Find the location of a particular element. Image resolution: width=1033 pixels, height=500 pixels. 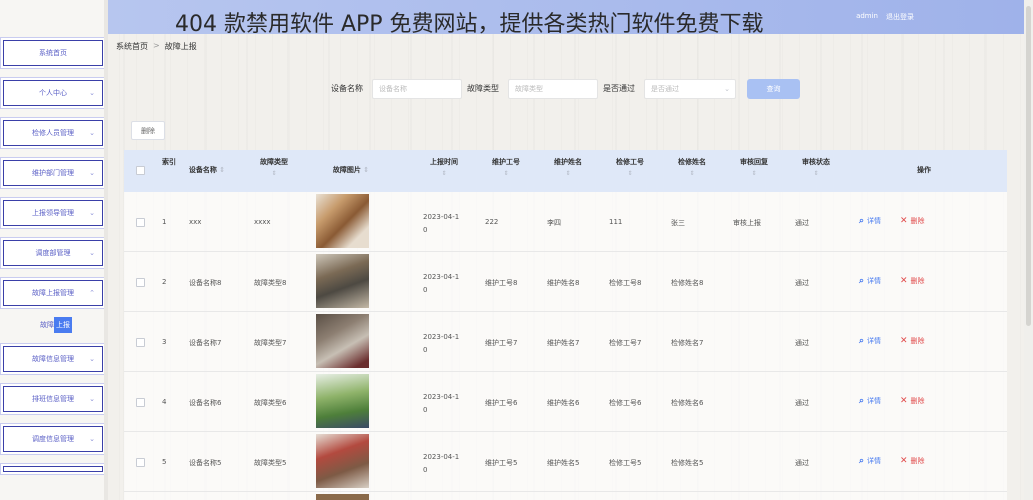

sidebar-item-dispatch-dept: 调度部管理 ⌄ is located at coordinates (53, 253).